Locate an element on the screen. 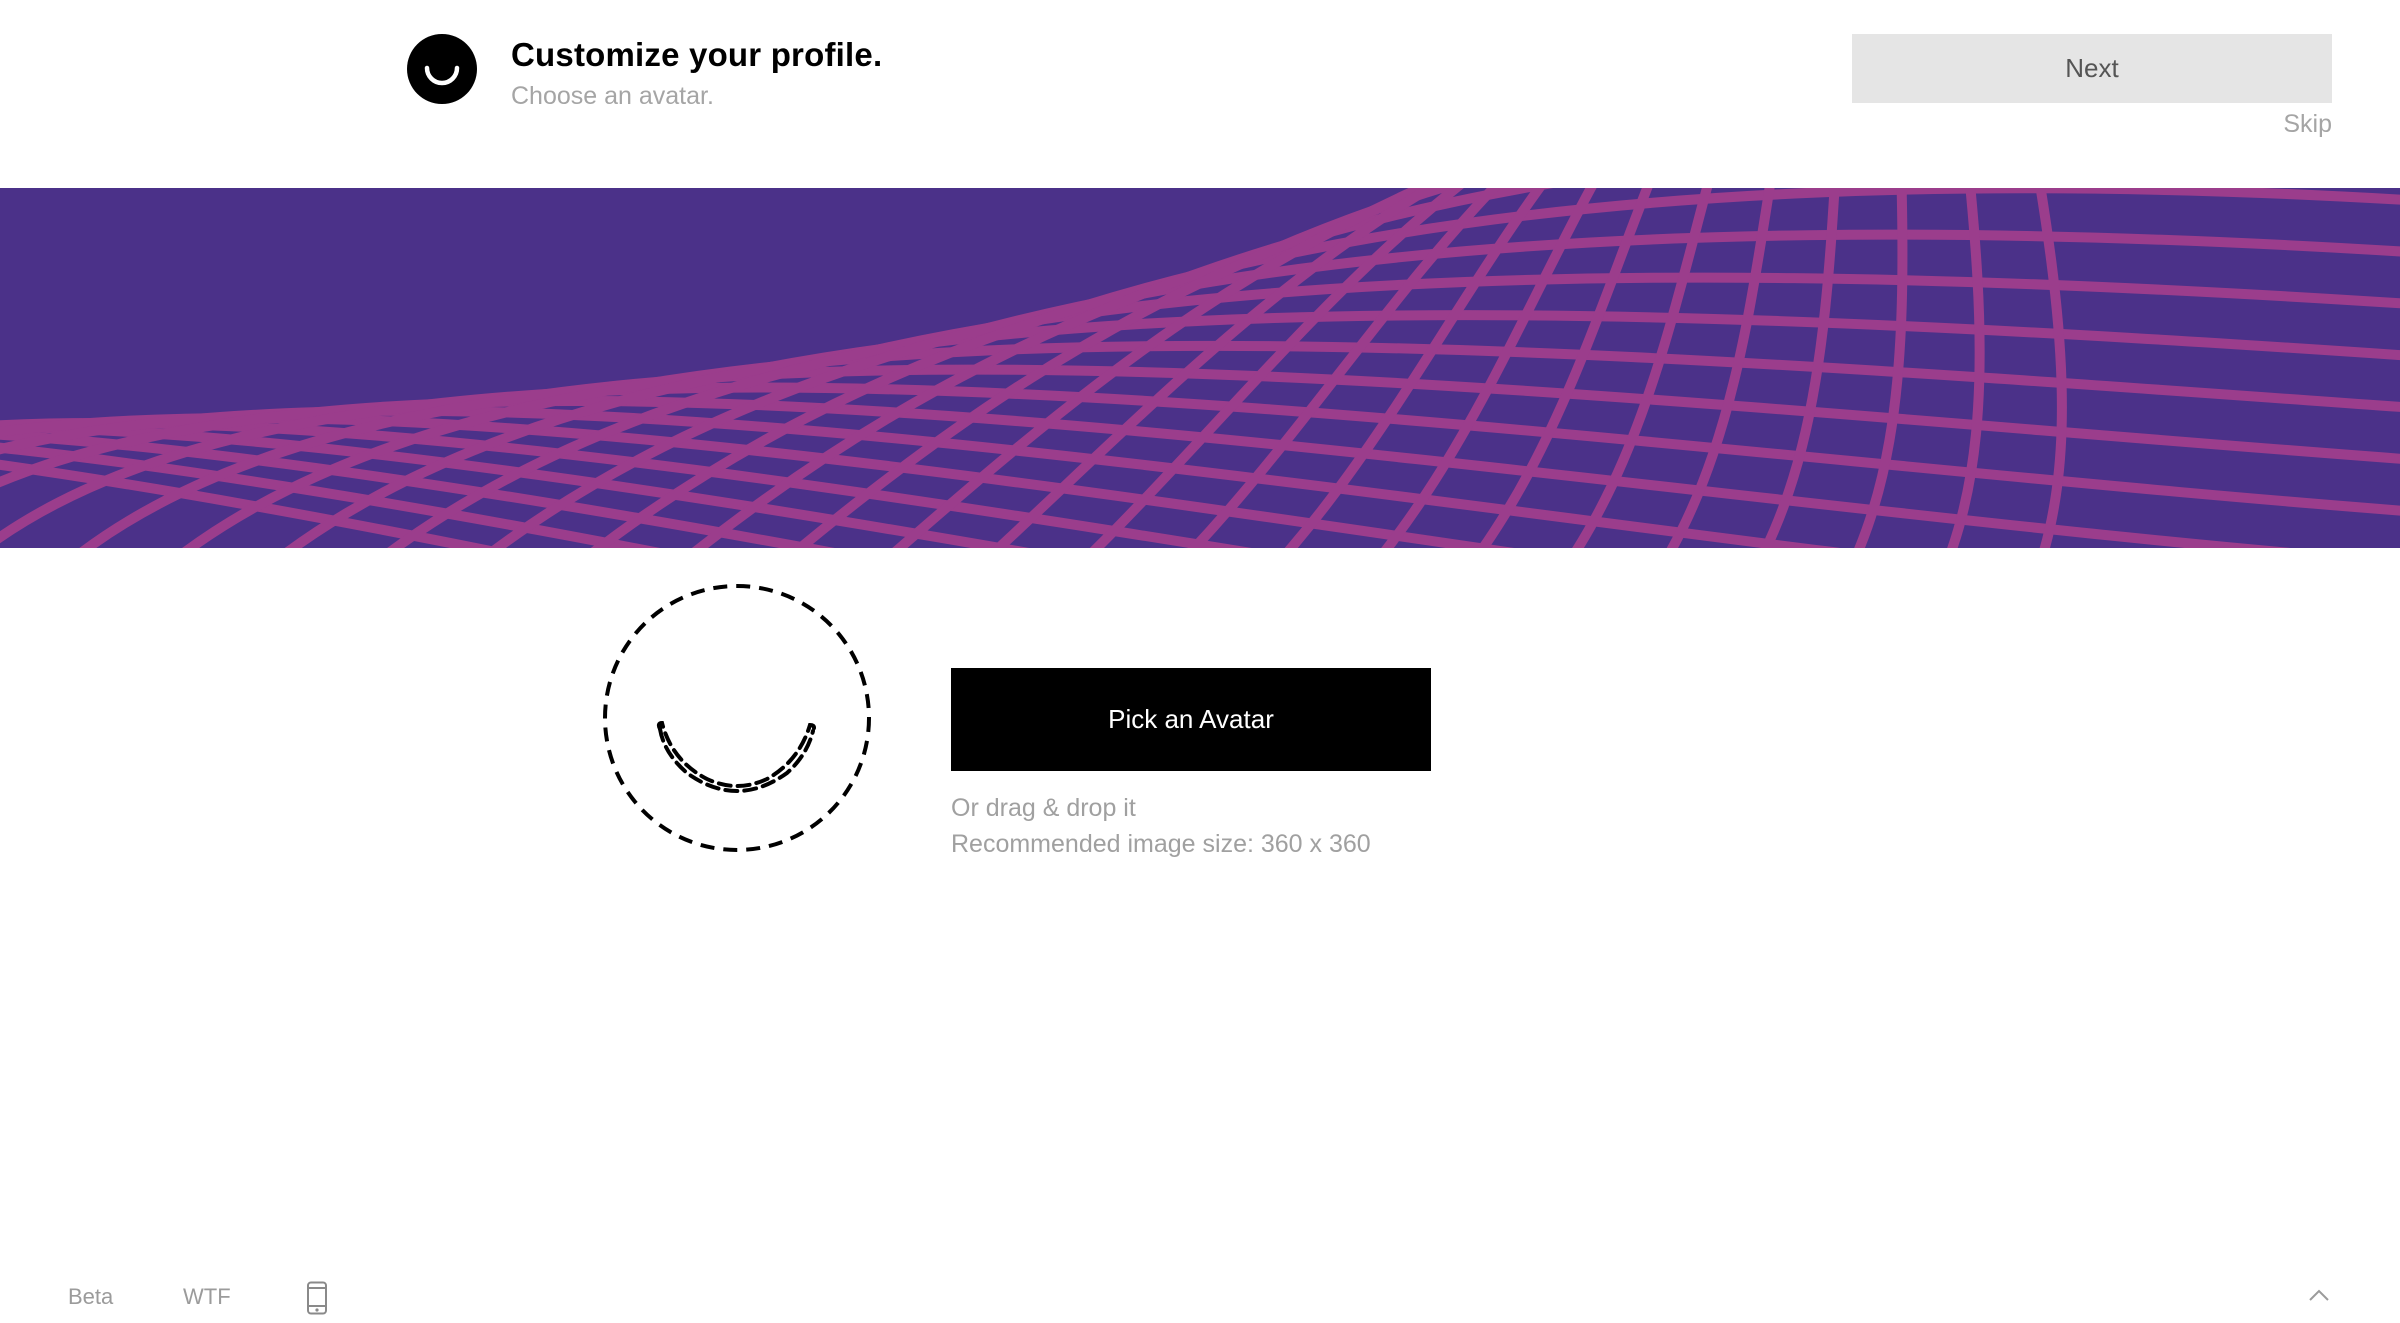 The height and width of the screenshot is (1323, 2400). mobile-phone-icon is located at coordinates (317, 1298).